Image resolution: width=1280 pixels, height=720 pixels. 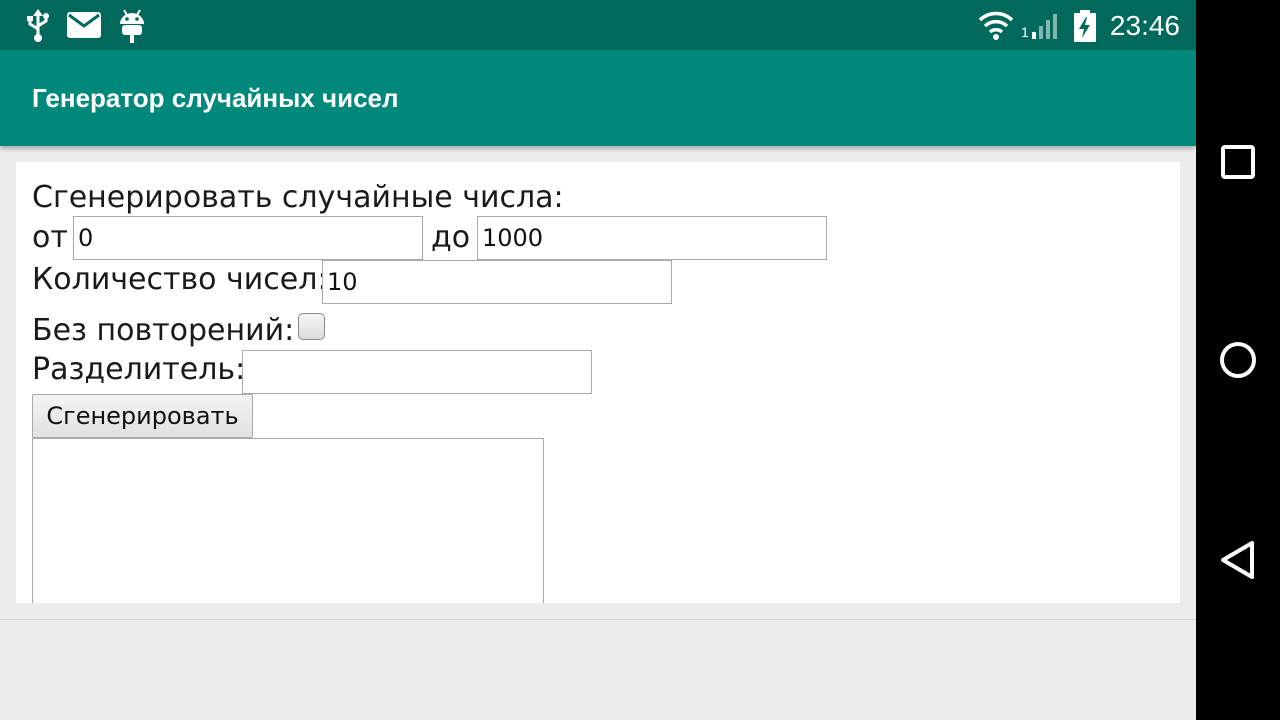 I want to click on sim-slot-label: 1, so click(x=1025, y=32).